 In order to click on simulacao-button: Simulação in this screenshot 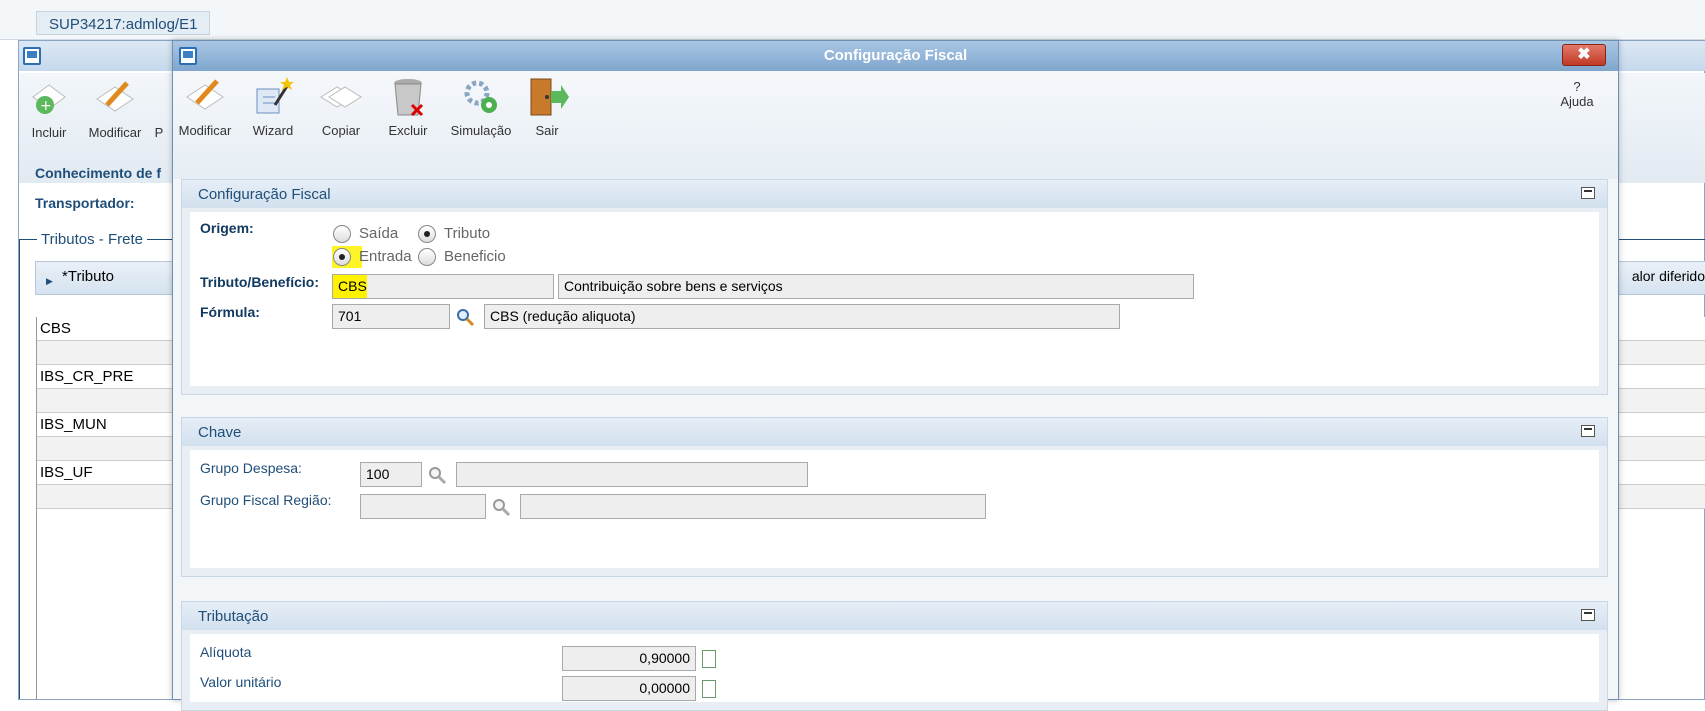, I will do `click(481, 106)`.